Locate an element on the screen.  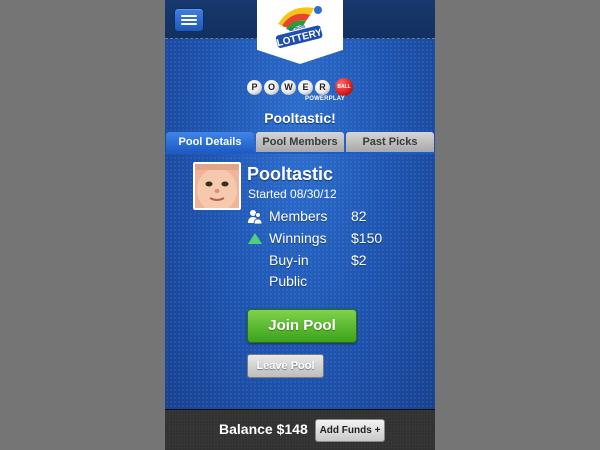
tab-past-picks: Past Picks is located at coordinates (390, 142).